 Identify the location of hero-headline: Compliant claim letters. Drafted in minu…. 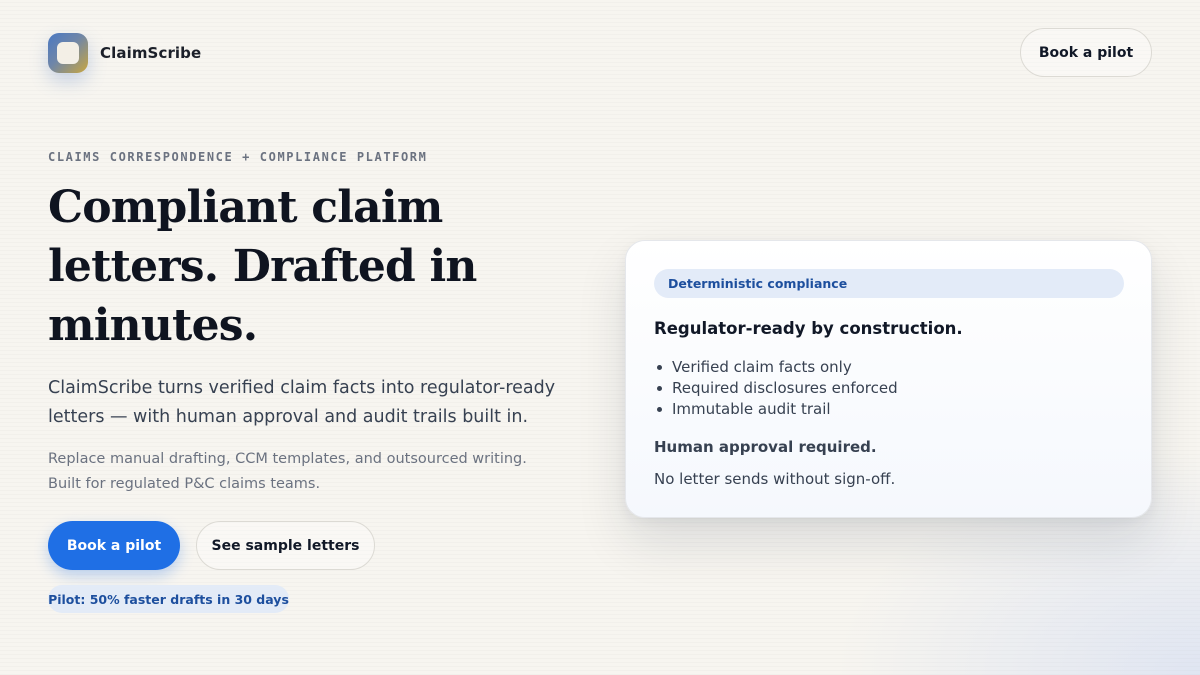
(262, 266).